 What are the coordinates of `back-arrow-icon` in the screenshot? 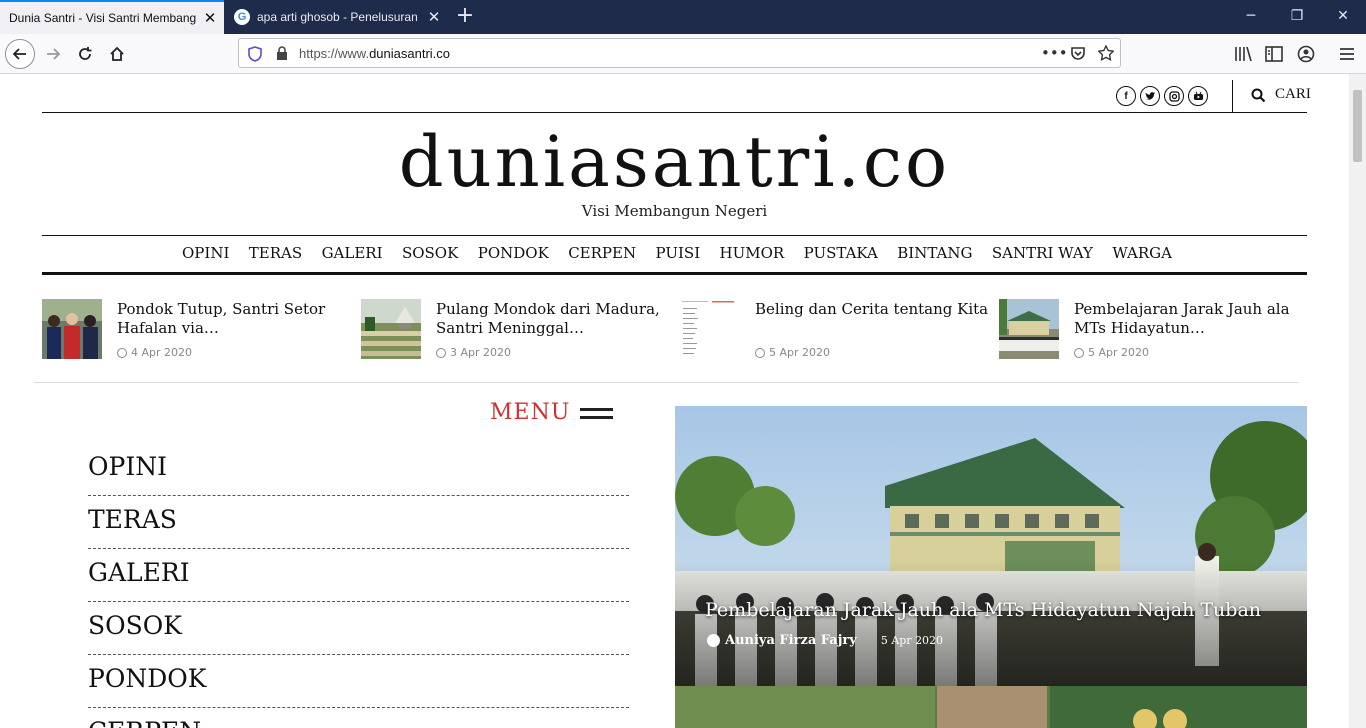 It's located at (19, 54).